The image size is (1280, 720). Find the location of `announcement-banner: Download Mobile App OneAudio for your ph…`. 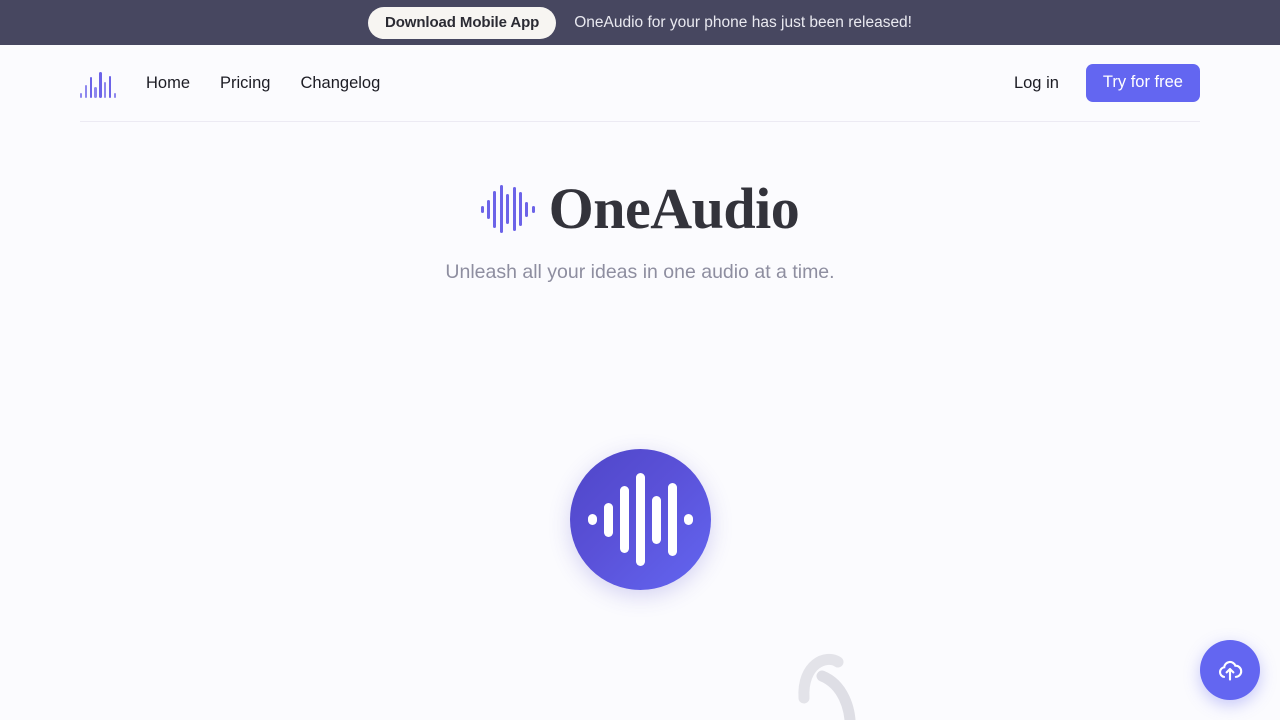

announcement-banner: Download Mobile App OneAudio for your ph… is located at coordinates (640, 22).